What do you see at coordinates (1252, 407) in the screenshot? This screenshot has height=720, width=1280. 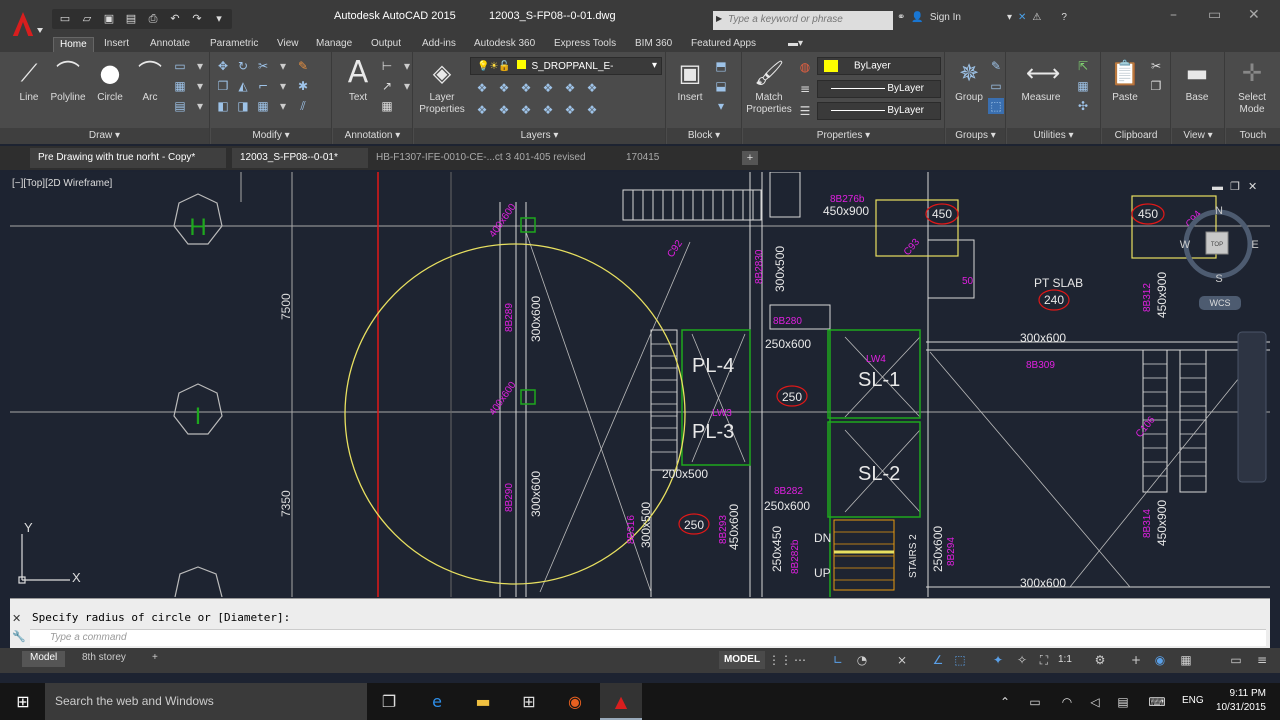 I see `navigation-bar` at bounding box center [1252, 407].